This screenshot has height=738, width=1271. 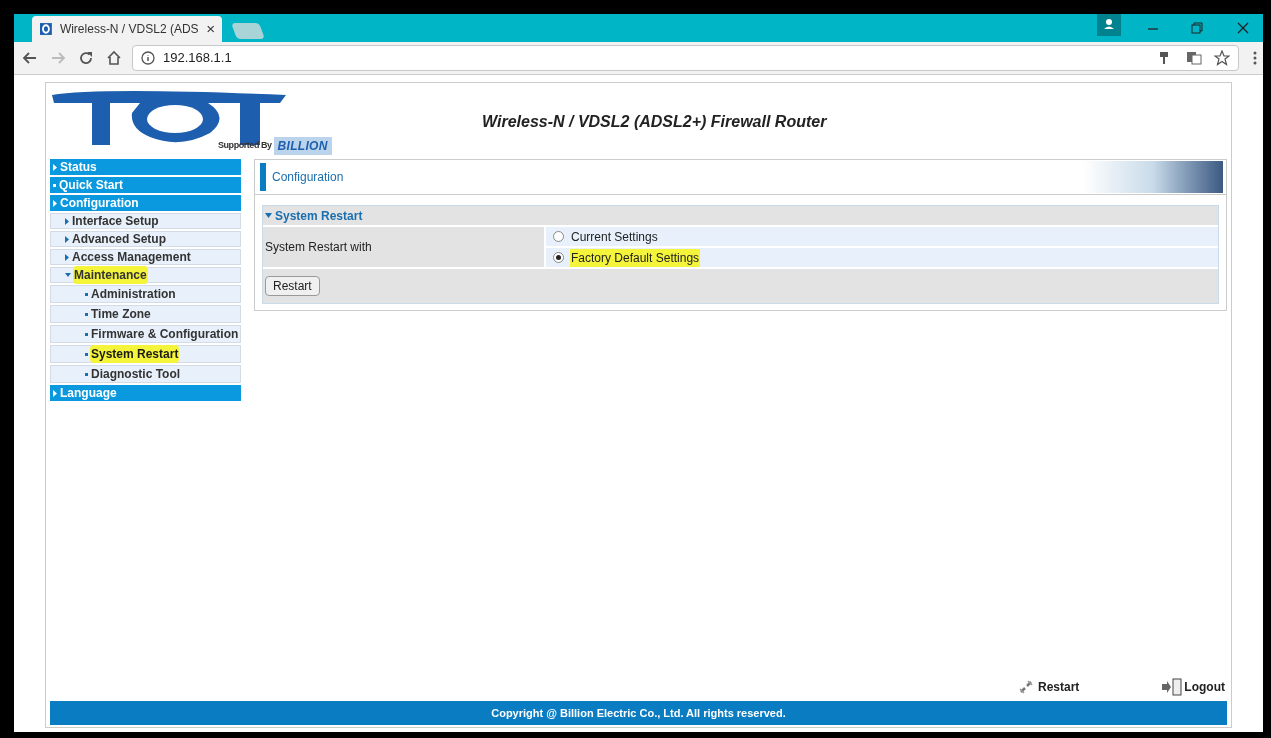 What do you see at coordinates (308, 177) in the screenshot?
I see `section-heading: Configuration` at bounding box center [308, 177].